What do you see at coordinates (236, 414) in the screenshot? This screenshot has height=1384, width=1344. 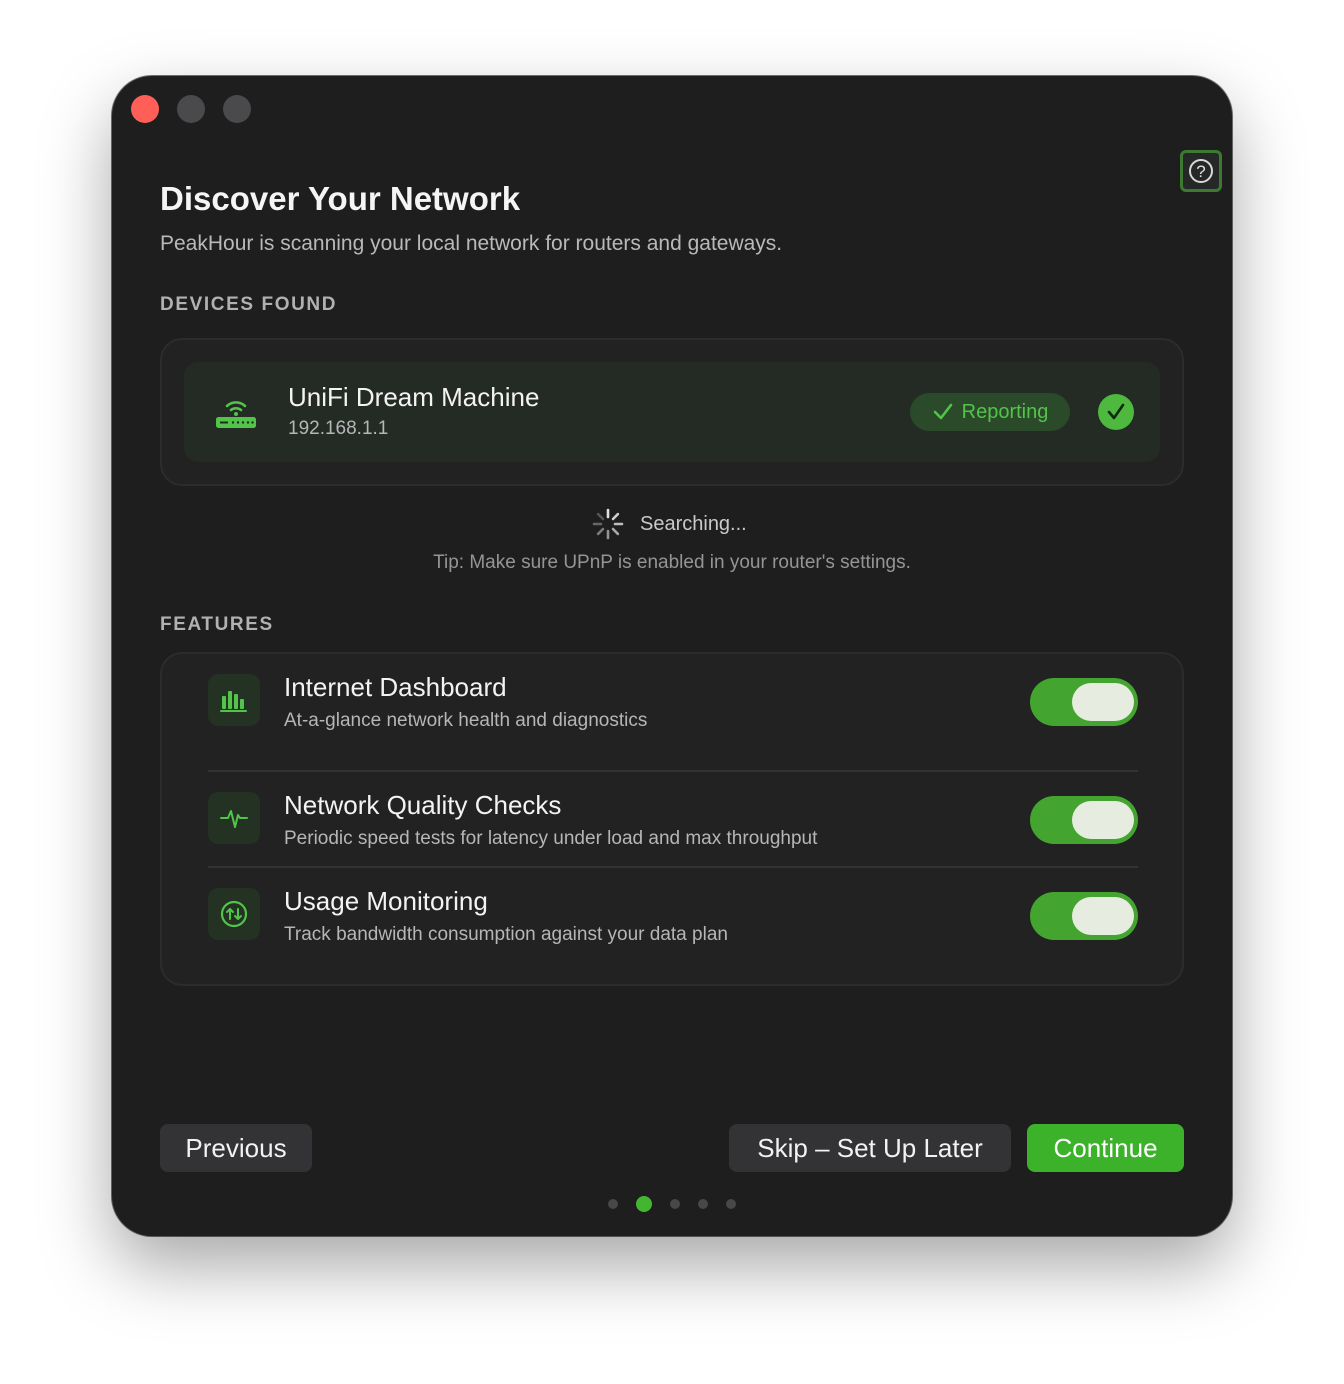 I see `router-icon` at bounding box center [236, 414].